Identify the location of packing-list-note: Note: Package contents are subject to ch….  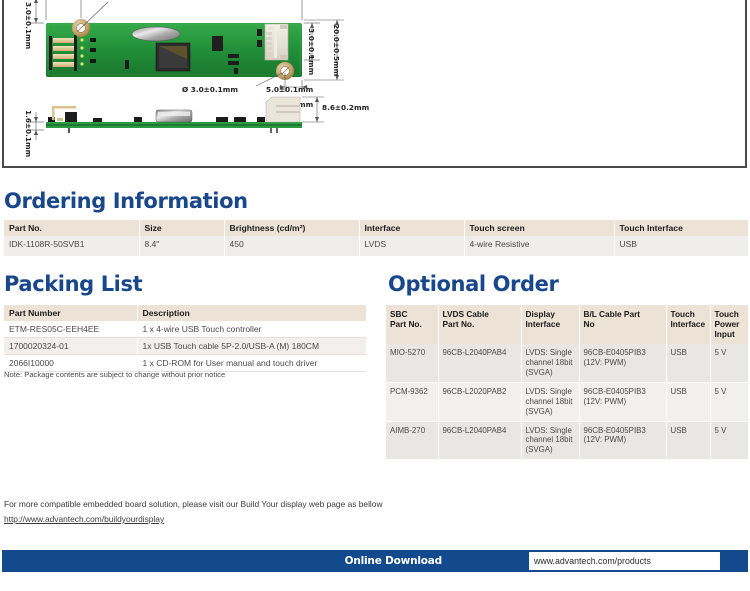
(115, 374).